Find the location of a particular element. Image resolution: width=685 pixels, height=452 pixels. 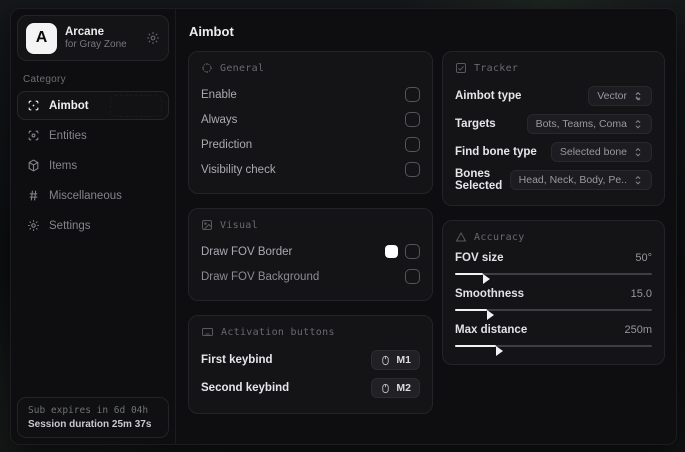

setting-row-find-bone-type: Find bone type Selected bone is located at coordinates (553, 152).